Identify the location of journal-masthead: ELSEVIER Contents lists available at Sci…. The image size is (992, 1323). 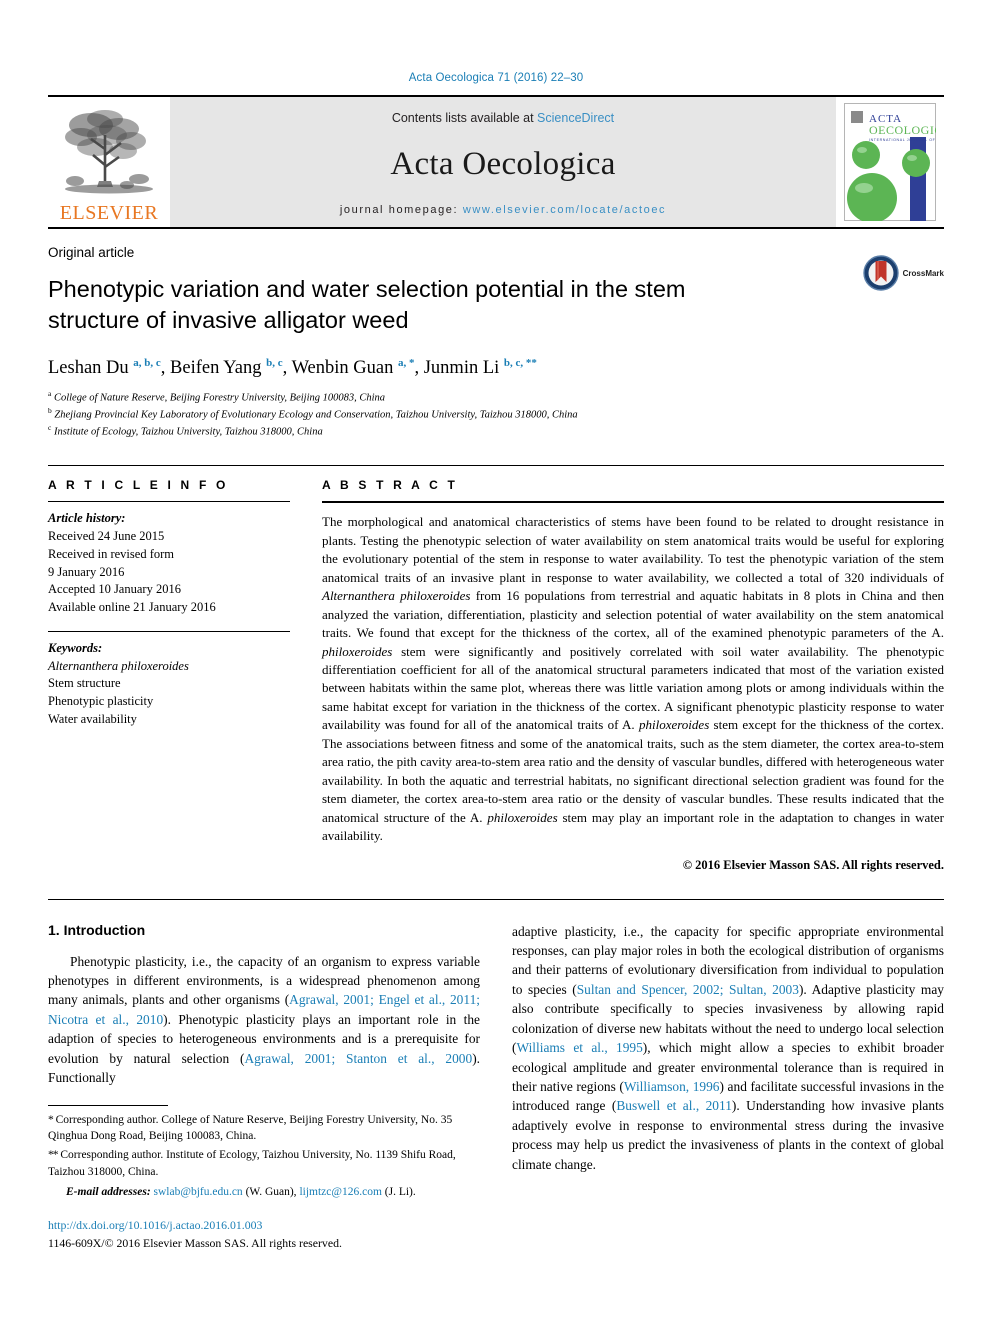
(496, 161).